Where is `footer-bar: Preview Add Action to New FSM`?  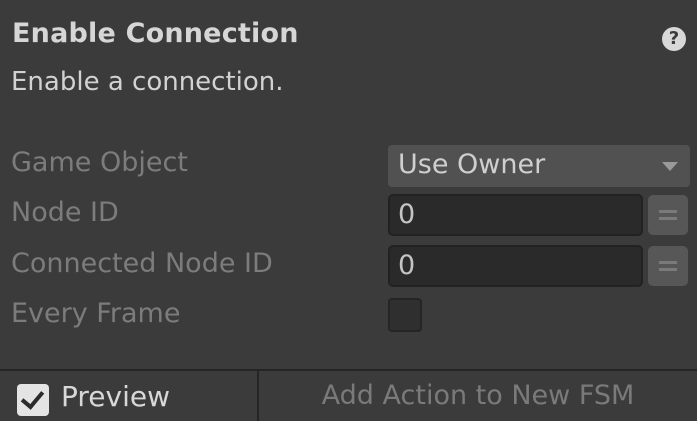
footer-bar: Preview Add Action to New FSM is located at coordinates (348, 395).